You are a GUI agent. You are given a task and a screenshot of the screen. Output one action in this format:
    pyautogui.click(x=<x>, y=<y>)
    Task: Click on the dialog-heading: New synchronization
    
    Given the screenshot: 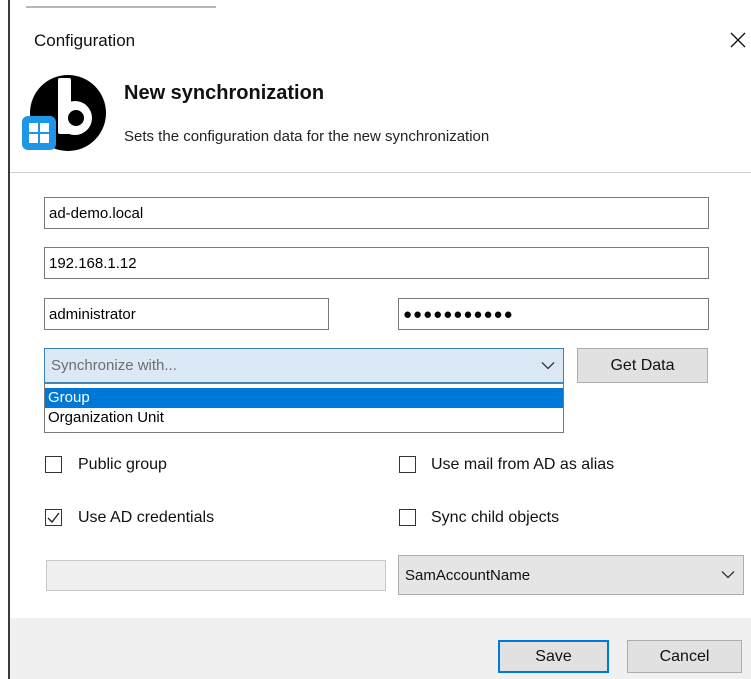 What is the action you would take?
    pyautogui.click(x=224, y=93)
    